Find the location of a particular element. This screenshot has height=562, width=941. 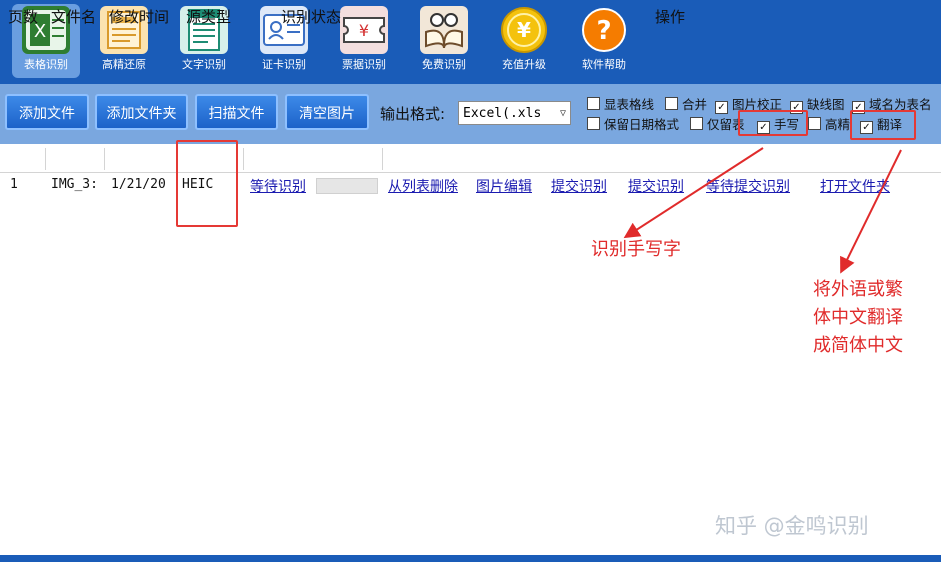

annotation-translate-line2: 体中文翻译 is located at coordinates (858, 317).